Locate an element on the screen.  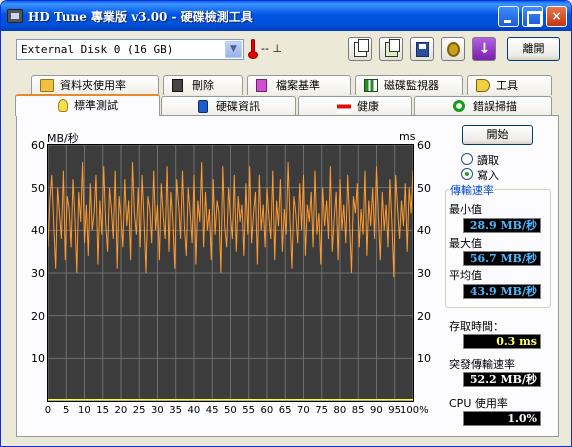
right-tick-label: 30 is located at coordinates (424, 273).